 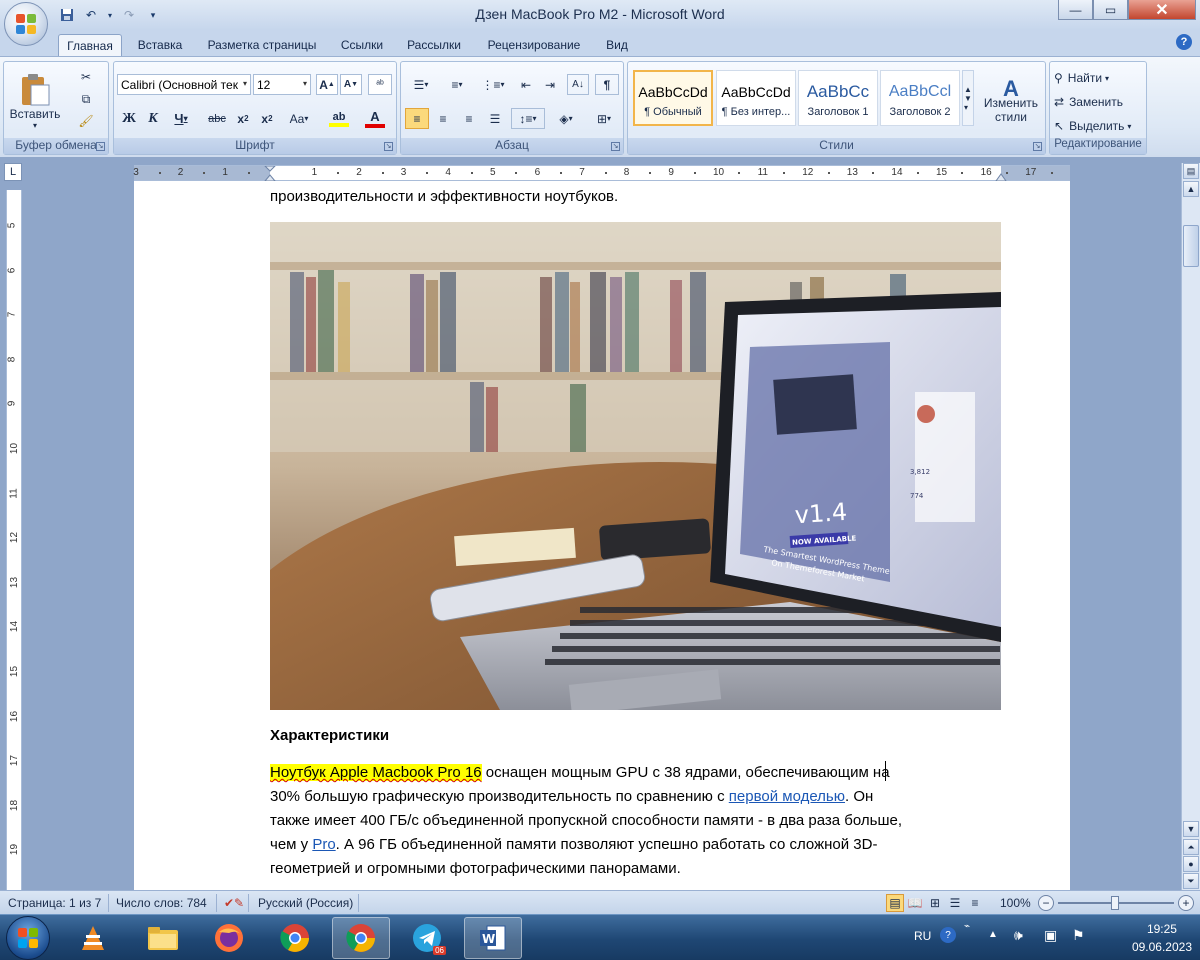 What do you see at coordinates (181, 118) in the screenshot?
I see `underline-button: Ч ▾` at bounding box center [181, 118].